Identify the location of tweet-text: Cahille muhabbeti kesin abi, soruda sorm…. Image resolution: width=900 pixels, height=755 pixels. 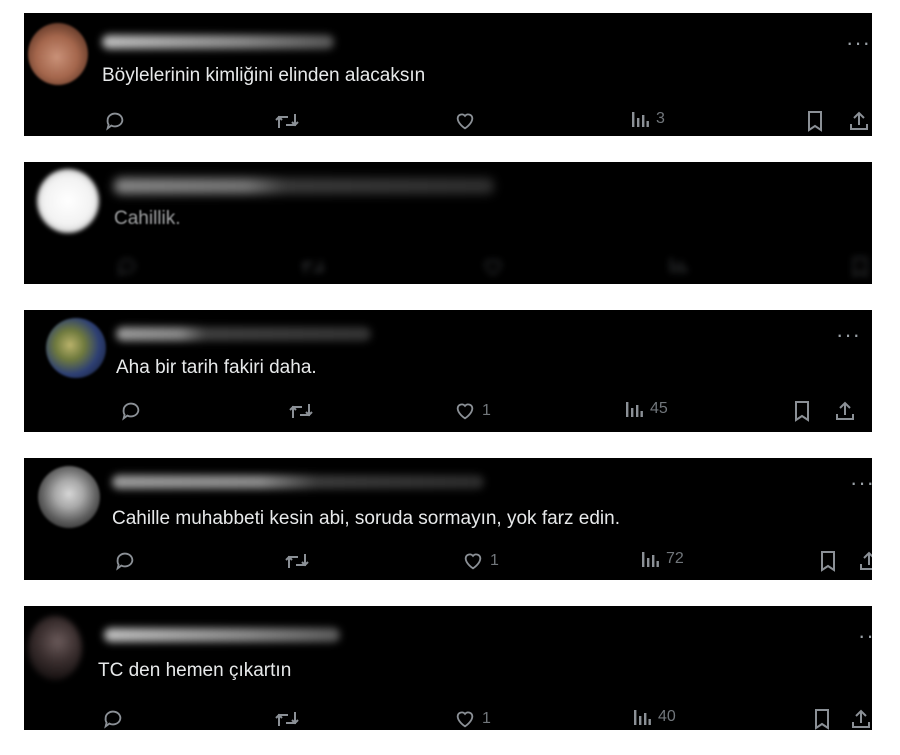
(366, 518).